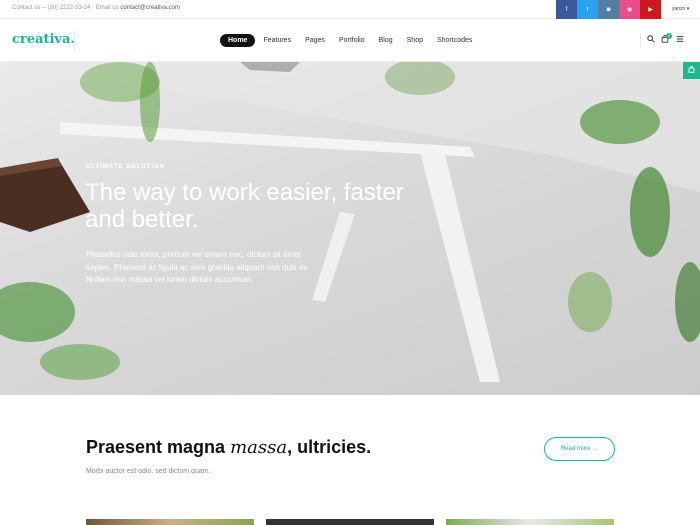 The height and width of the screenshot is (525, 700). Describe the element at coordinates (587, 9) in the screenshot. I see `twitter-icon: t` at that location.